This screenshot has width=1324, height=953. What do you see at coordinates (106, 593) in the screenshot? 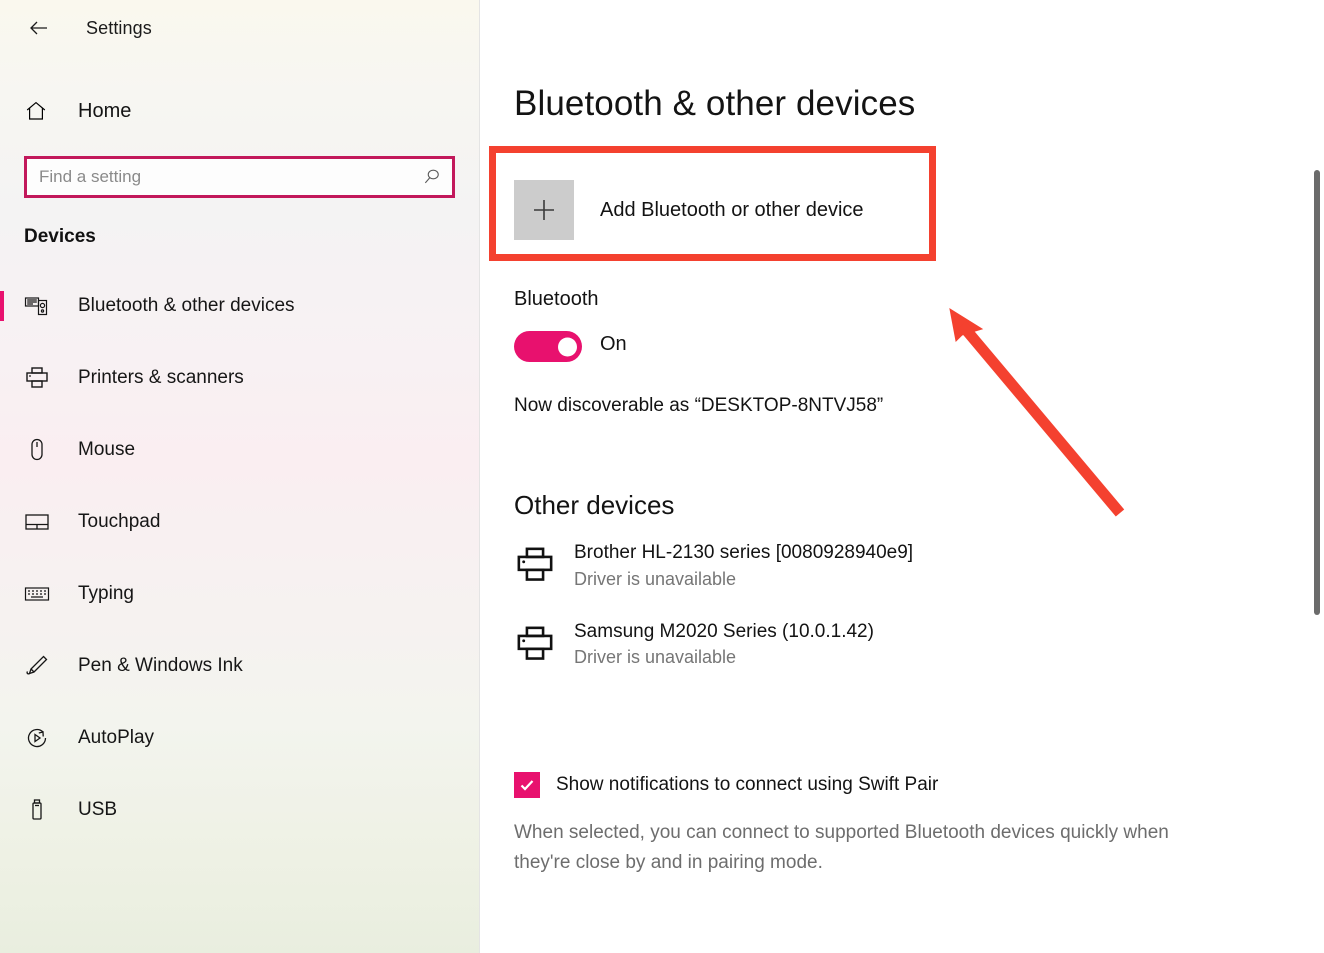
I see `sidebar-item-label: Typing` at bounding box center [106, 593].